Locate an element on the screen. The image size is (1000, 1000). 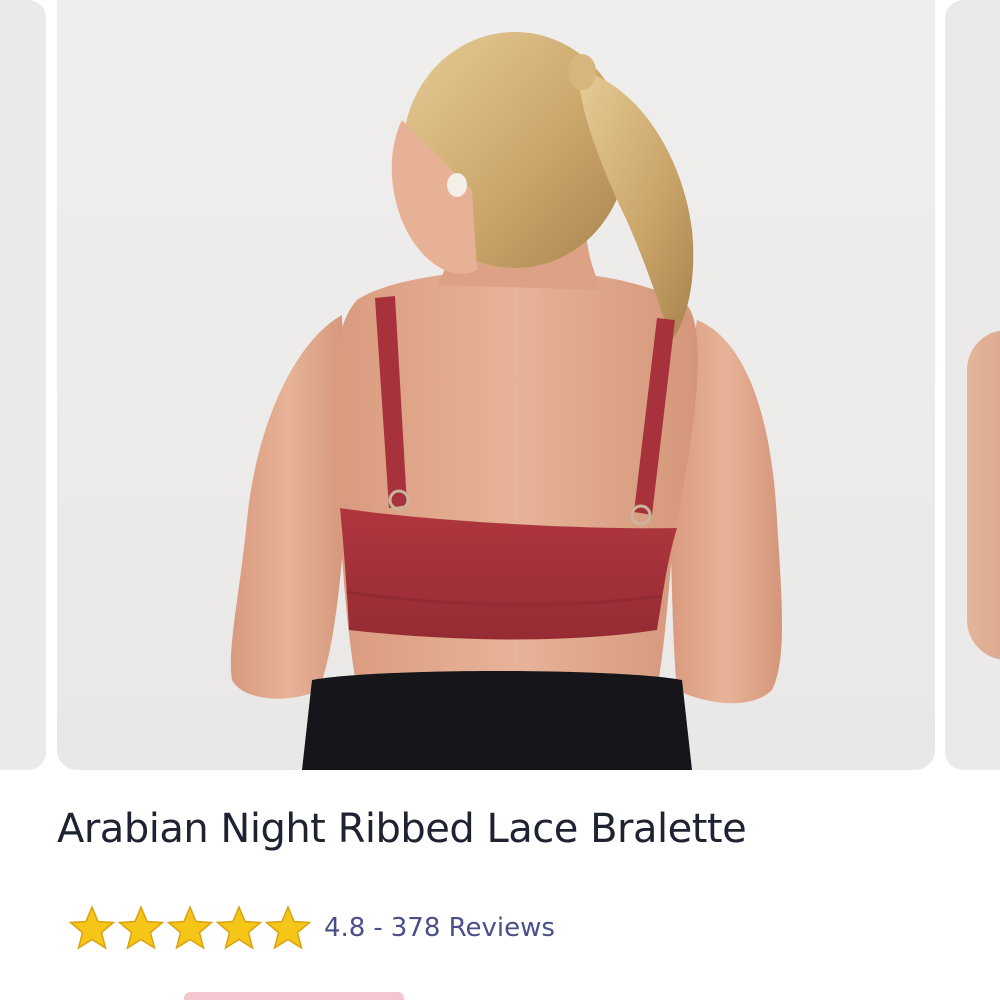
rating-stars is located at coordinates (190, 928).